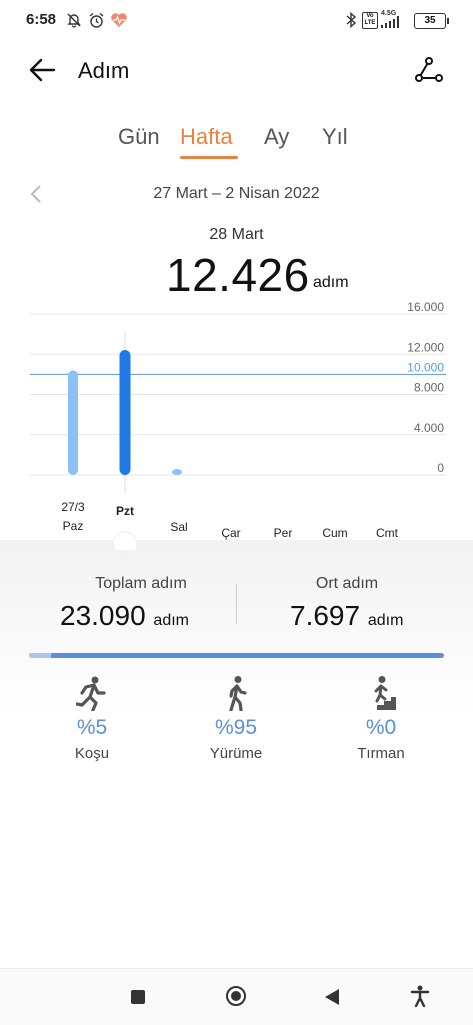 This screenshot has width=473, height=1025. Describe the element at coordinates (325, 615) in the screenshot. I see `average-steps-value: 7.697` at that location.